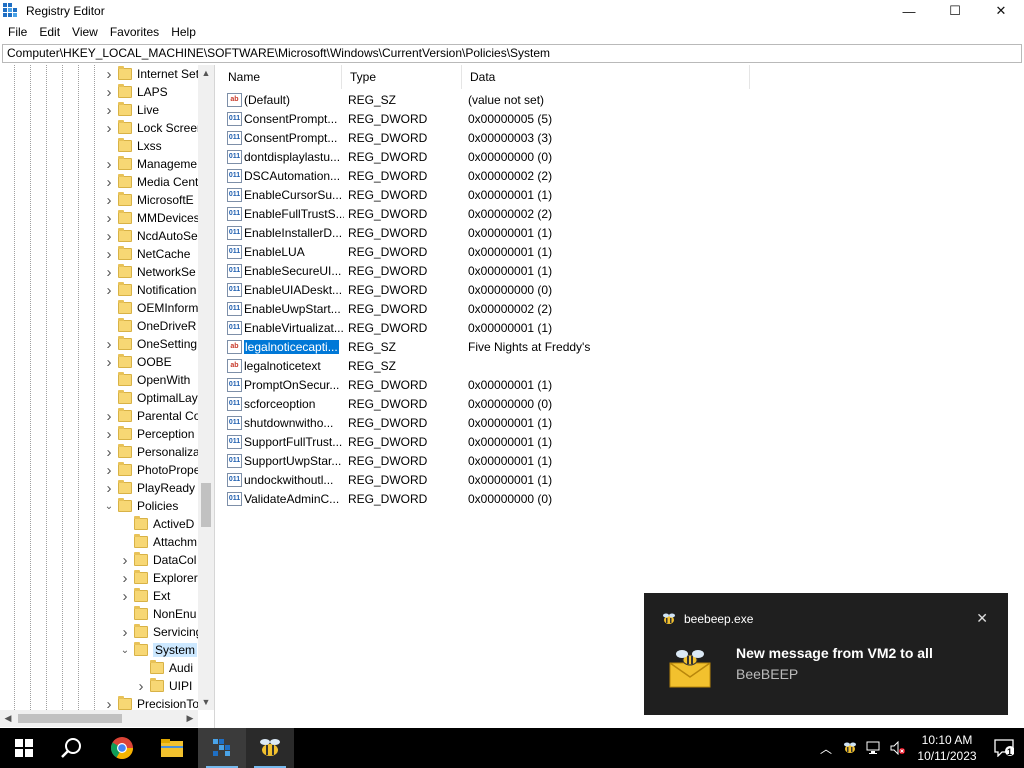  Describe the element at coordinates (151, 398) in the screenshot. I see `tree-item: OptimalLay` at that location.